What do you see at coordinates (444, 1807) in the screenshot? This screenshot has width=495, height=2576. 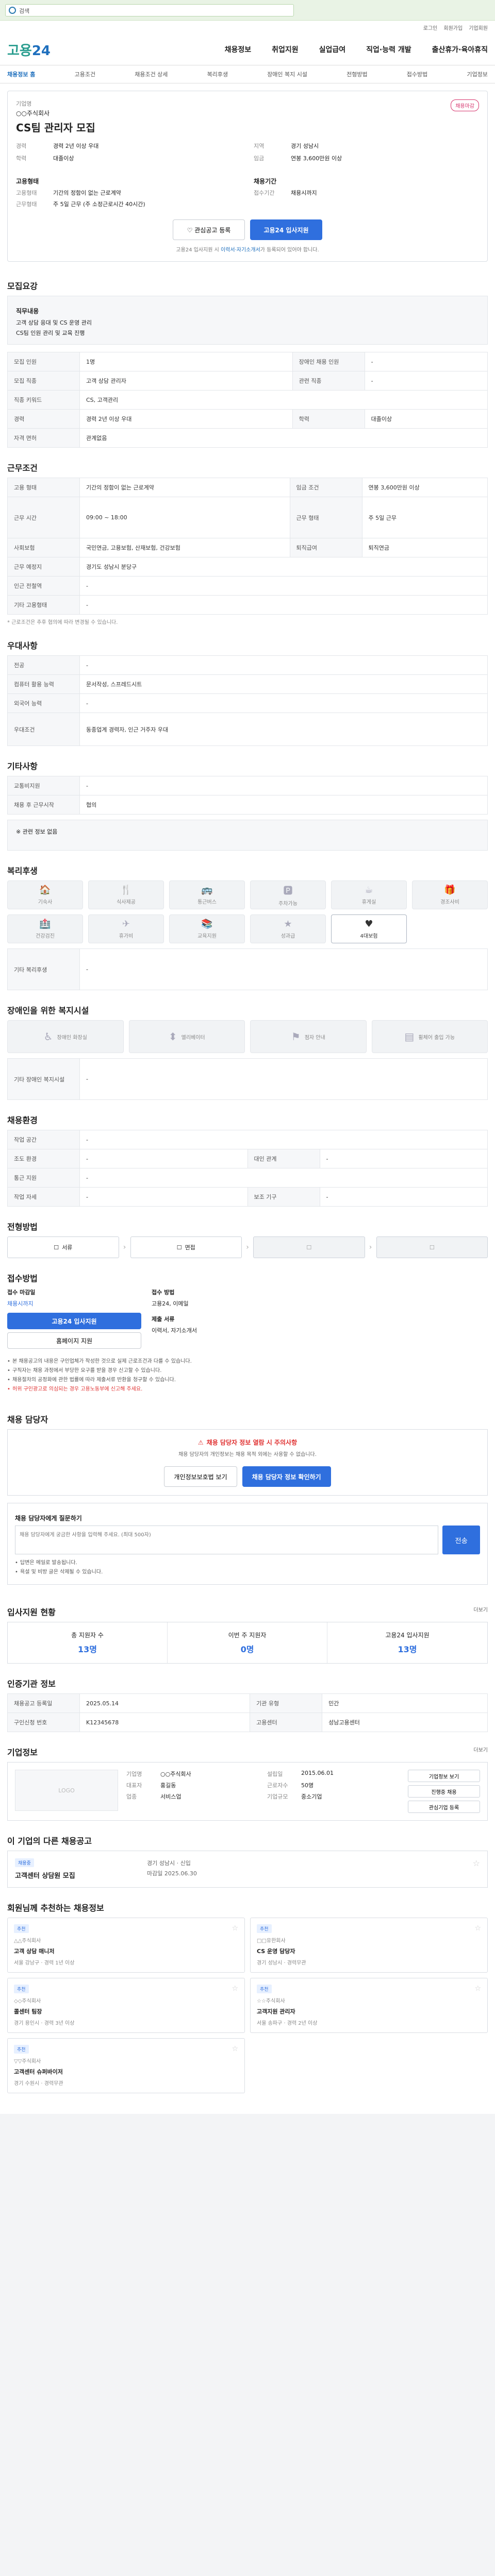 I see `follow-company-button: 관심기업 등록` at bounding box center [444, 1807].